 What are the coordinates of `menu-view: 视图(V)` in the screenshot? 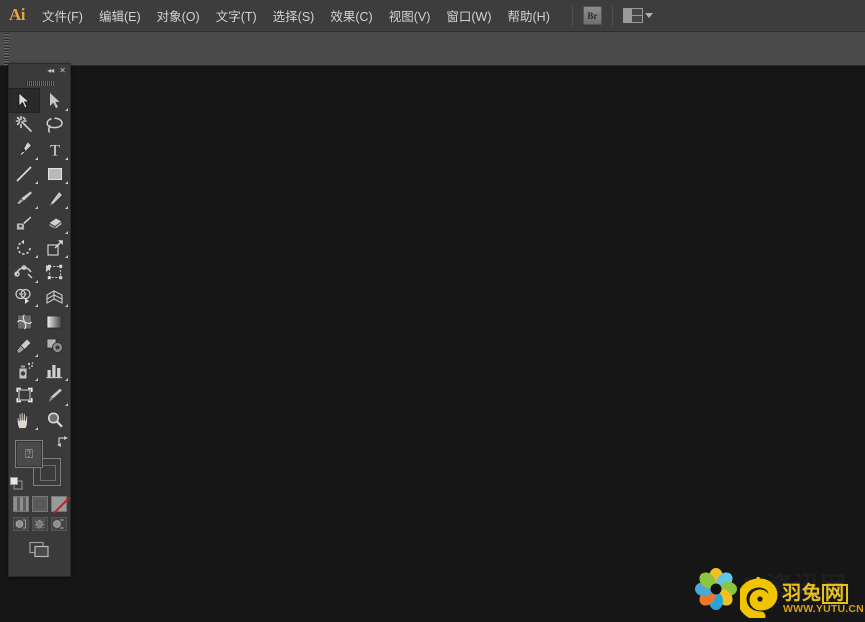 It's located at (410, 16).